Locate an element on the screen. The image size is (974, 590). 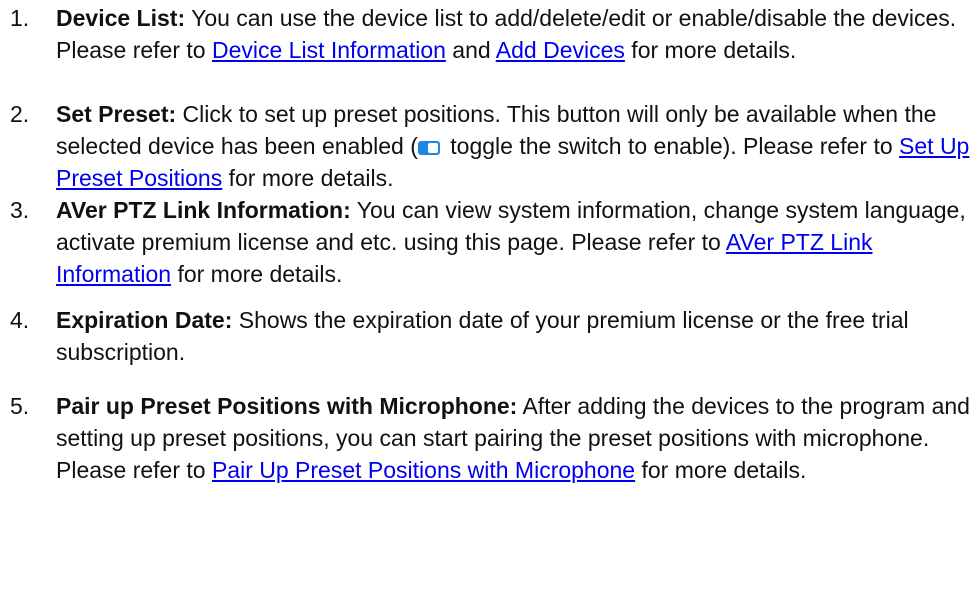
list-number: 4. is located at coordinates (20, 320).